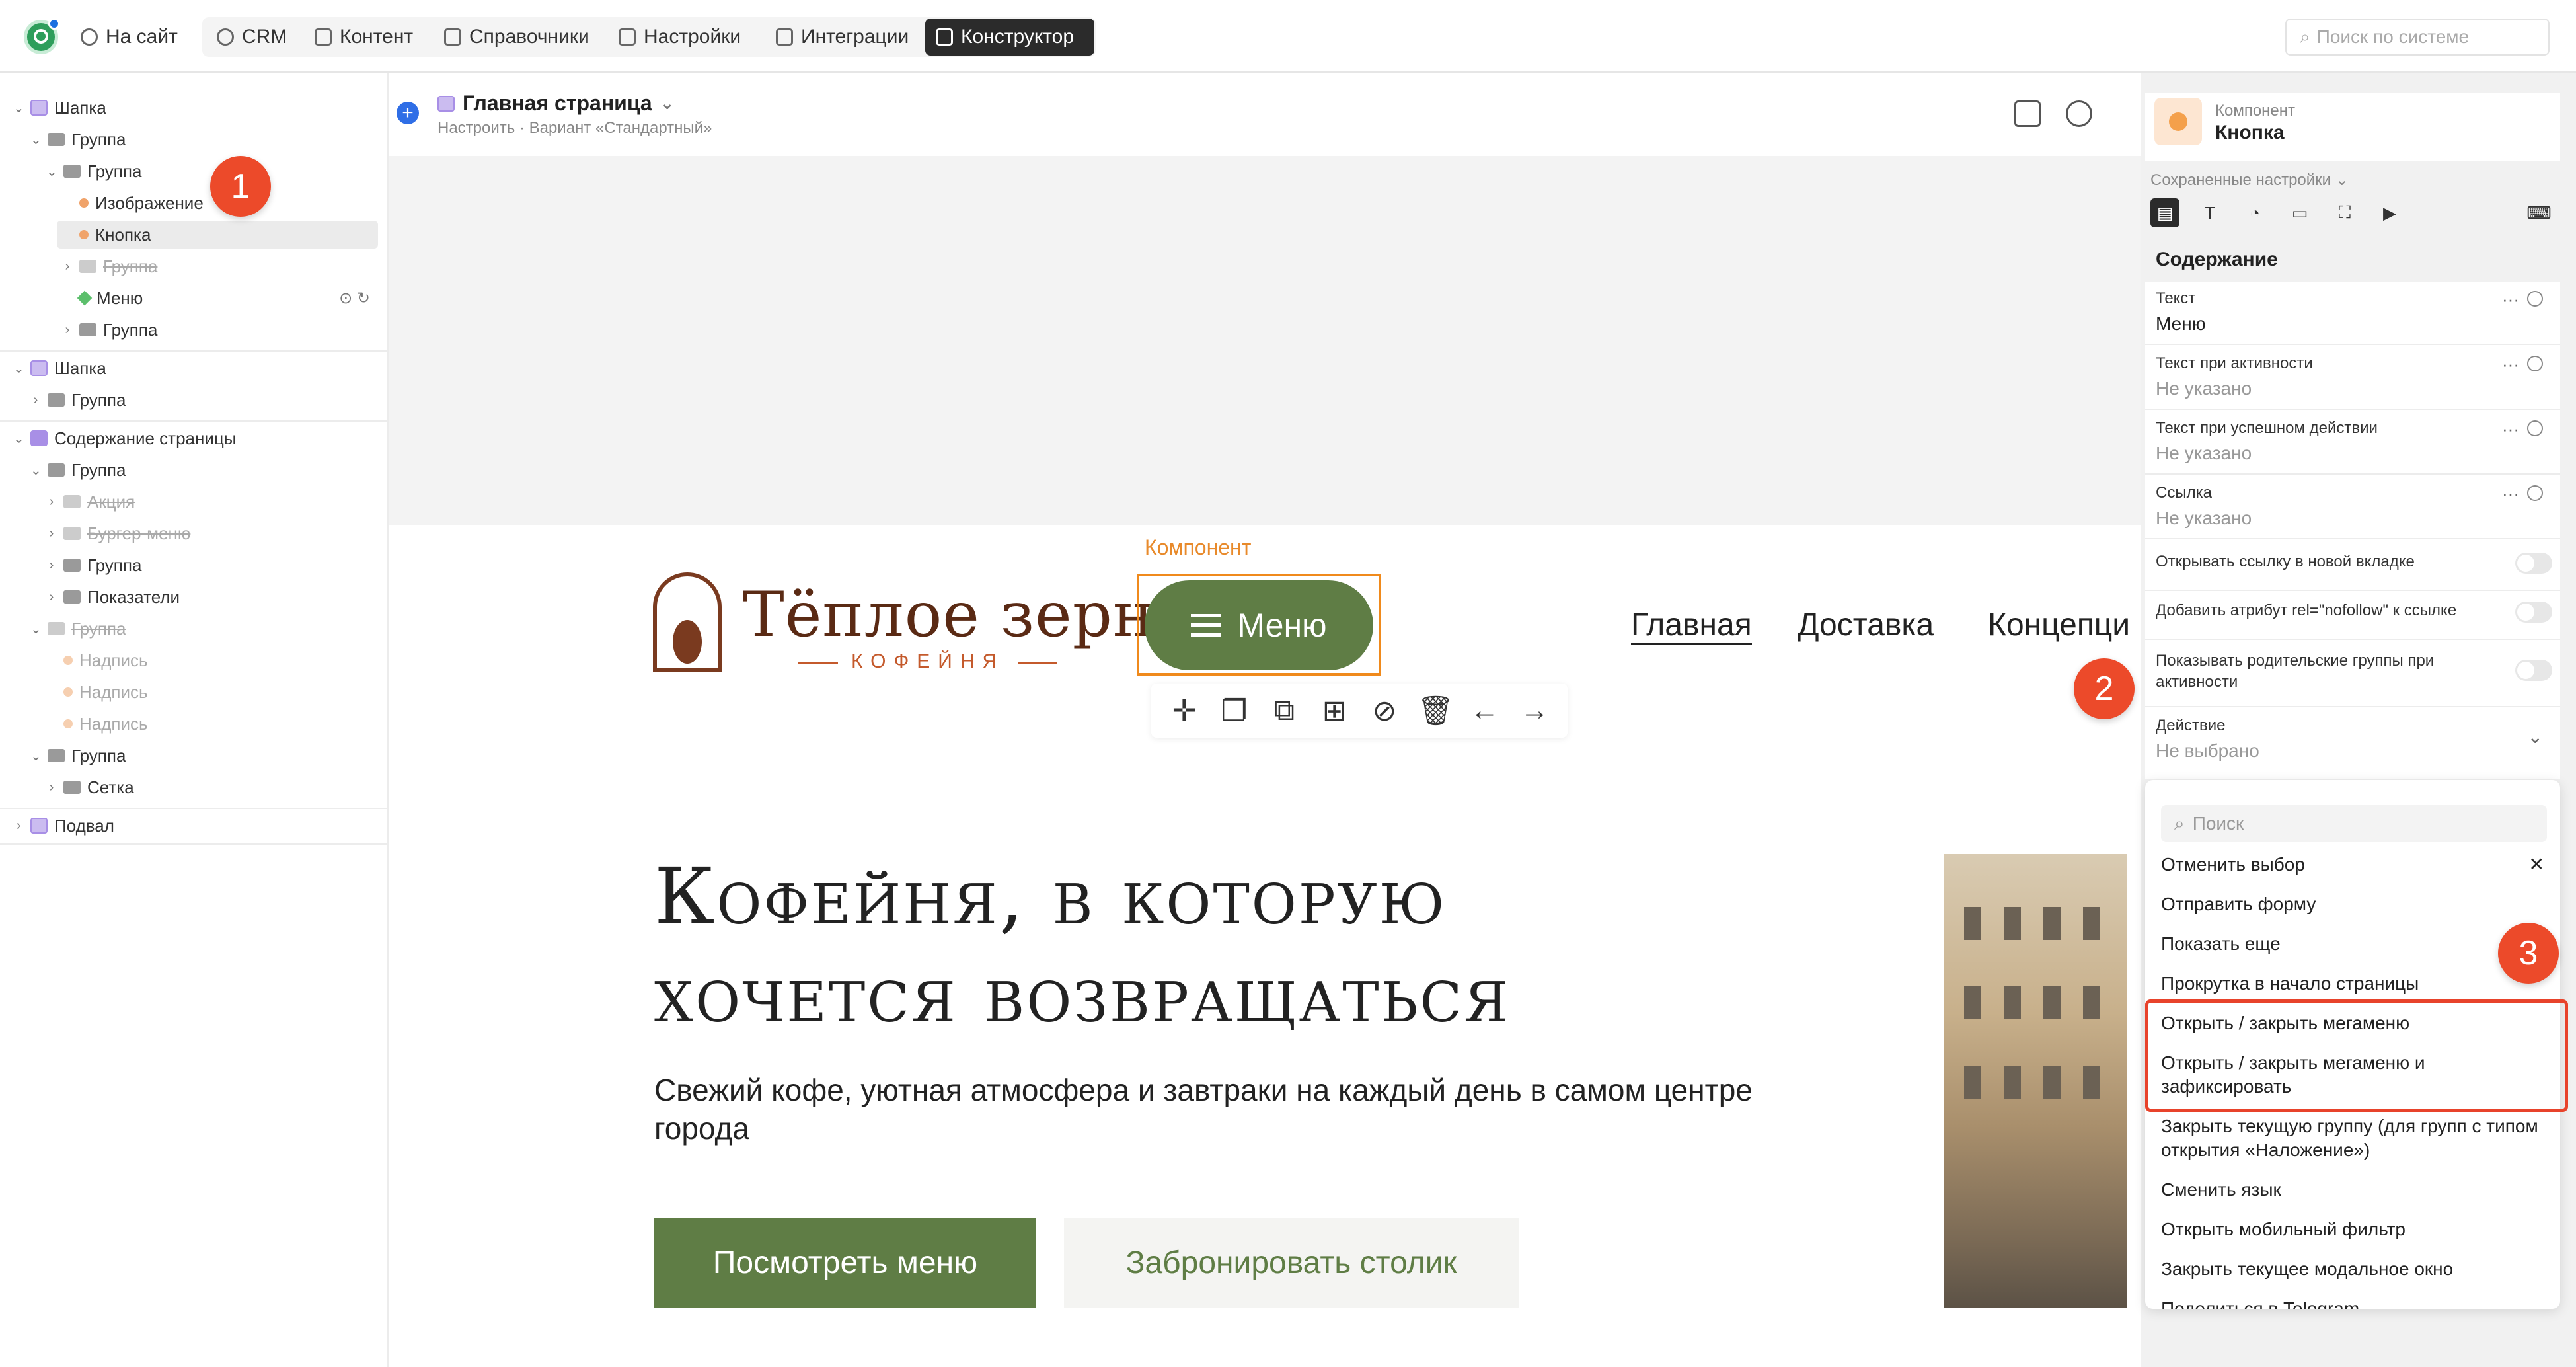 The height and width of the screenshot is (1367, 2576). I want to click on arrow-right-icon: →, so click(1535, 710).